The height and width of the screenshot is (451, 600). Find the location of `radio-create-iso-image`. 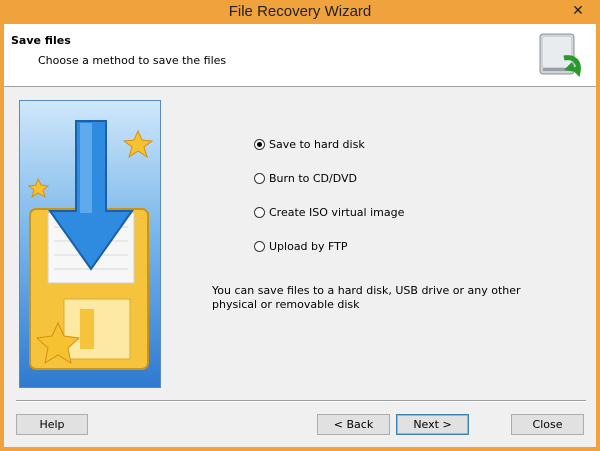

radio-create-iso-image is located at coordinates (259, 212).